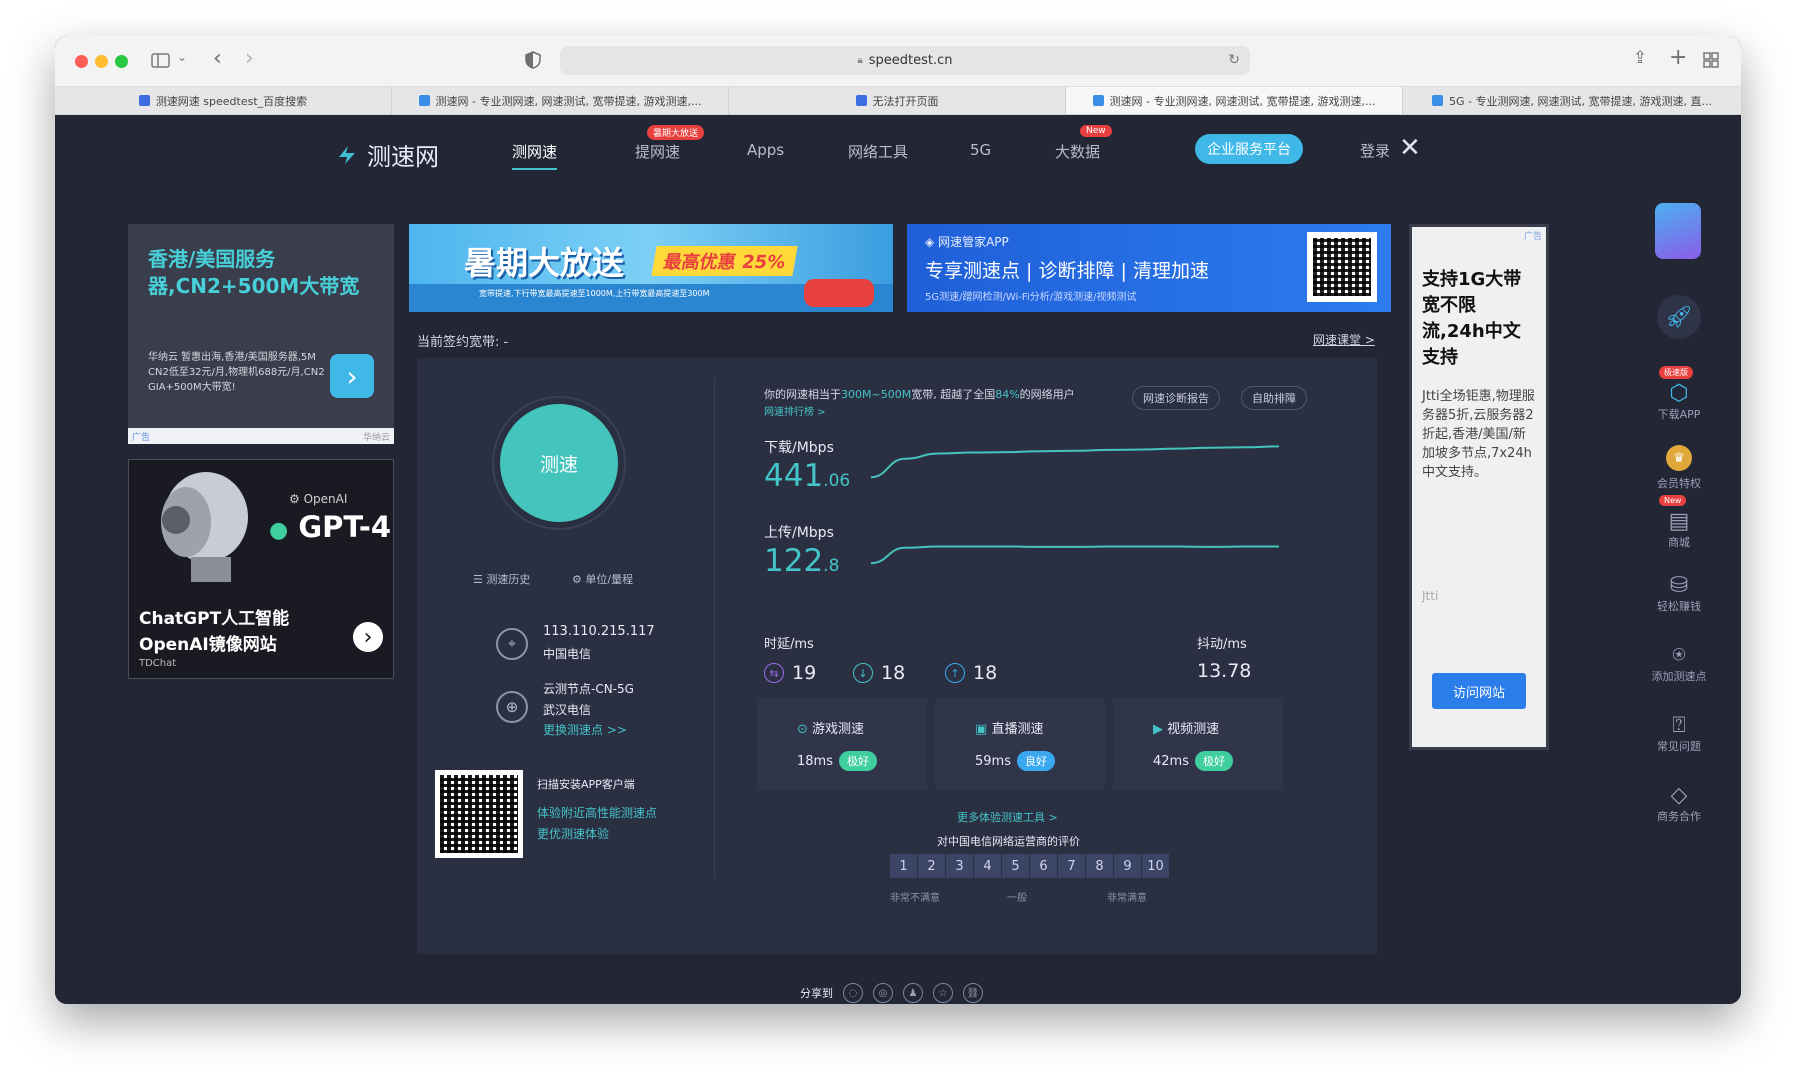 This screenshot has width=1796, height=1080. I want to click on login-link: 登录, so click(1375, 150).